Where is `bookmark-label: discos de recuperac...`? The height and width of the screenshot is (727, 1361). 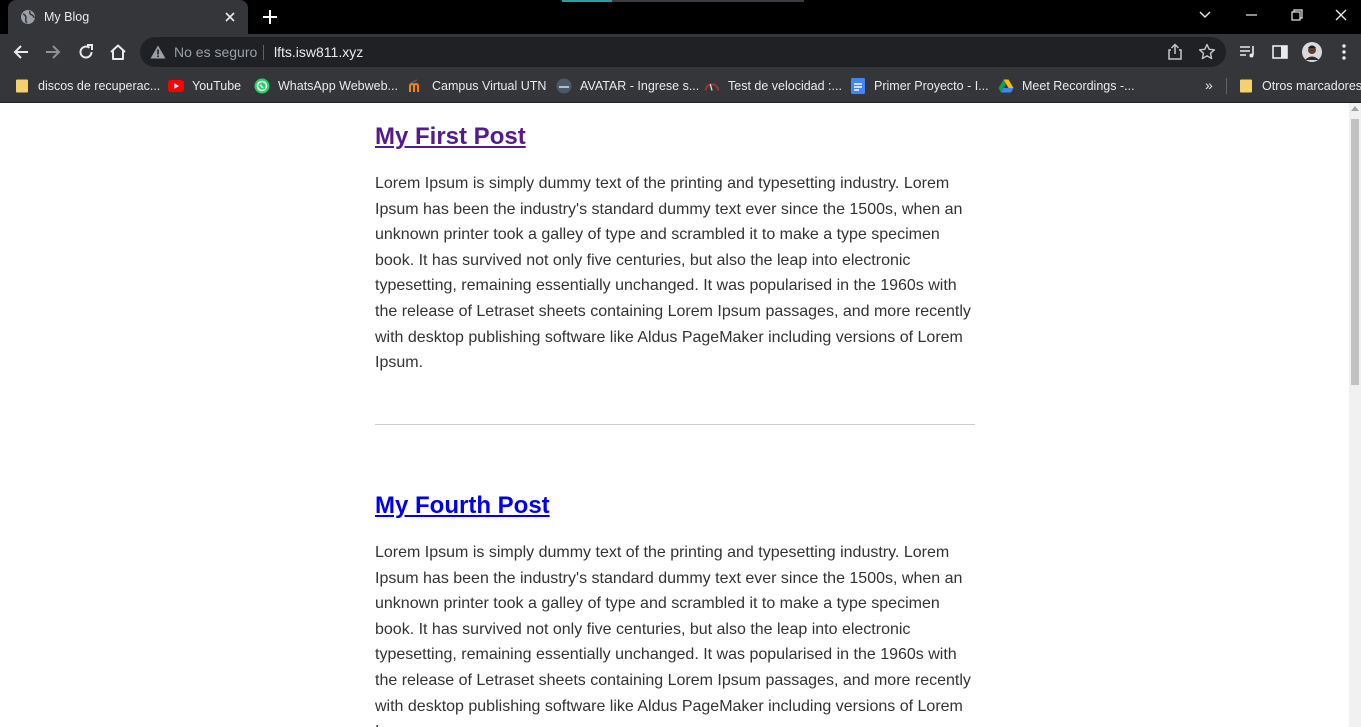 bookmark-label: discos de recuperac... is located at coordinates (99, 86).